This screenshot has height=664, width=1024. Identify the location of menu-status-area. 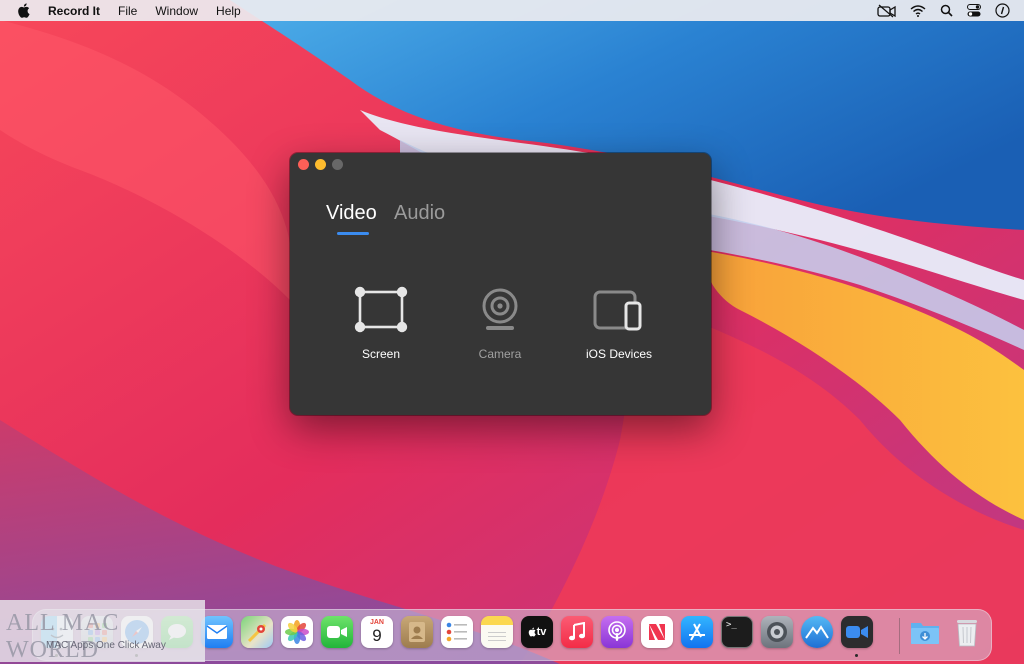
(950, 10).